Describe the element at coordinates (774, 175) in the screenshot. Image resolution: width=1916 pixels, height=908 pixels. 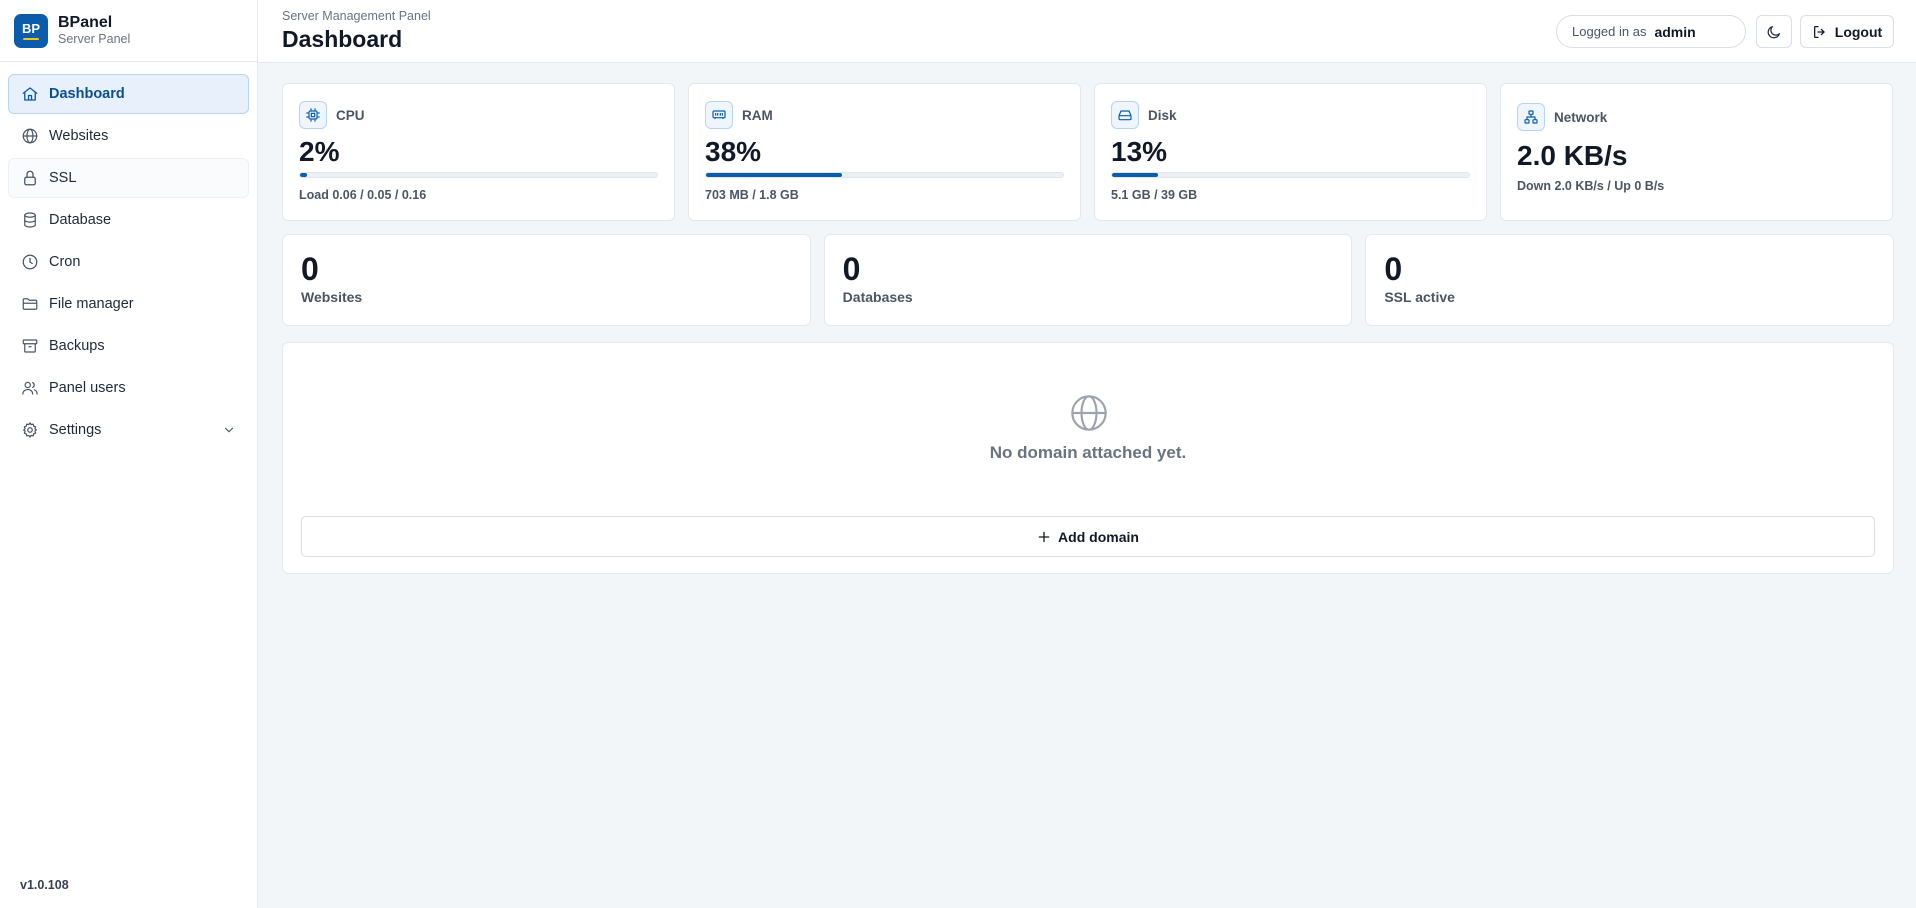
I see `ram-progress-fill` at that location.